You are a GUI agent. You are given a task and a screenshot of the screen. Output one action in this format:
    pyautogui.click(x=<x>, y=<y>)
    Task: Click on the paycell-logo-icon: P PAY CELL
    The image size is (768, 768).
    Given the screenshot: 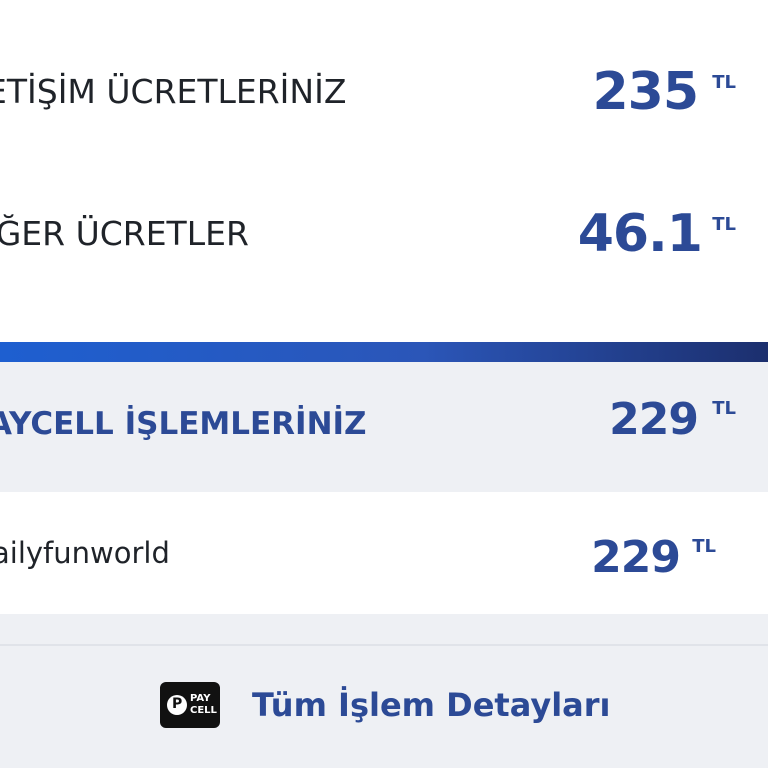 What is the action you would take?
    pyautogui.click(x=190, y=705)
    